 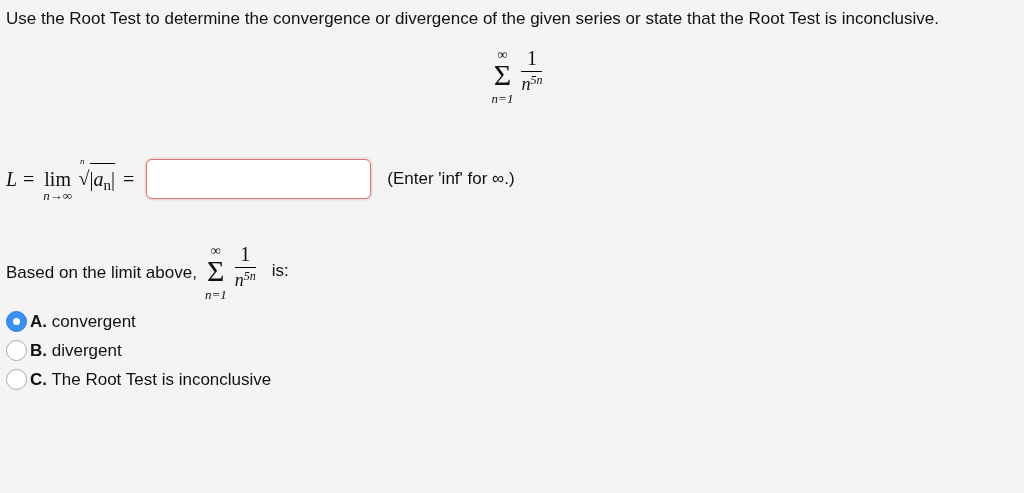 I want to click on option-label: A. convergent, so click(x=83, y=321).